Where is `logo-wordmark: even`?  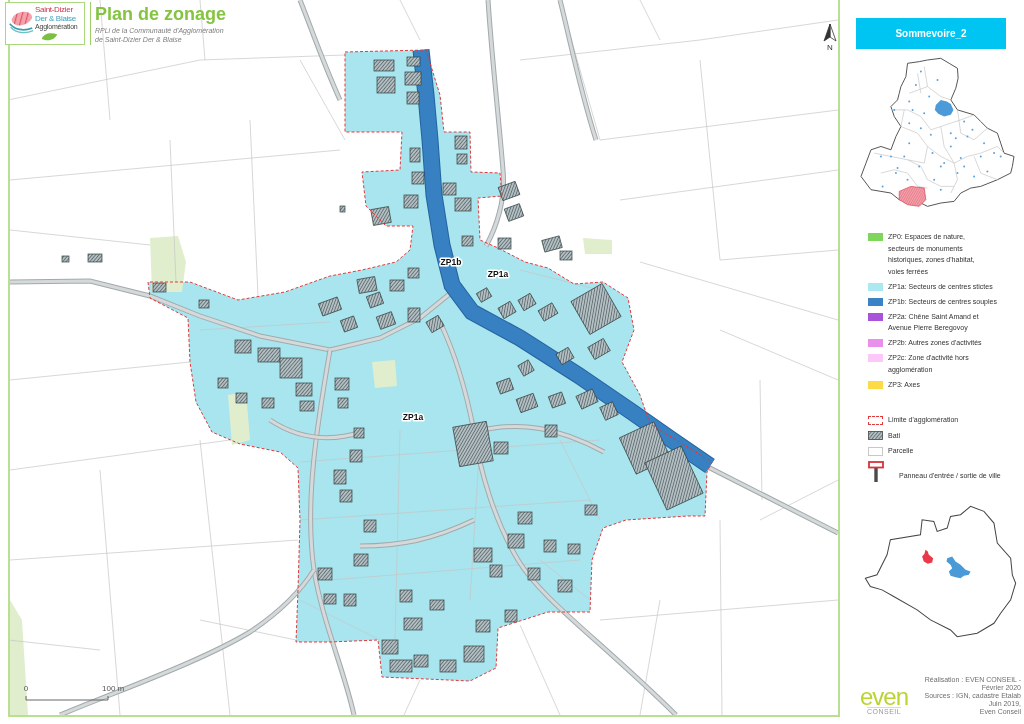 logo-wordmark: even is located at coordinates (884, 697).